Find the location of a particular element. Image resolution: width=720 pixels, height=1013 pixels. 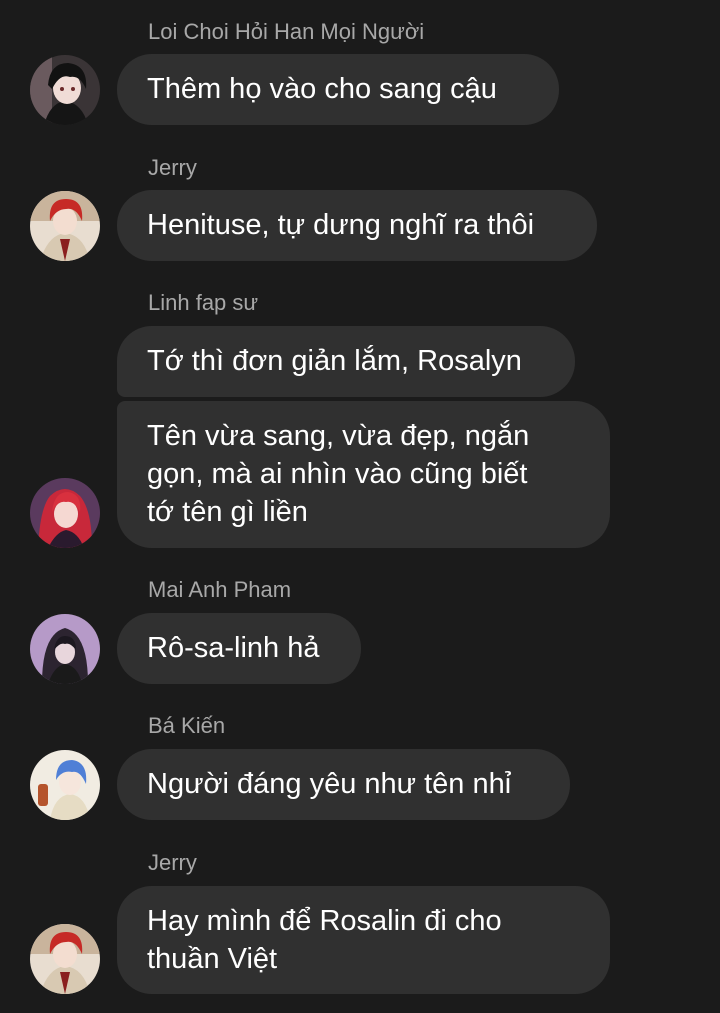

message-bubble: Thêm họ vào cho sang cậu is located at coordinates (338, 89).